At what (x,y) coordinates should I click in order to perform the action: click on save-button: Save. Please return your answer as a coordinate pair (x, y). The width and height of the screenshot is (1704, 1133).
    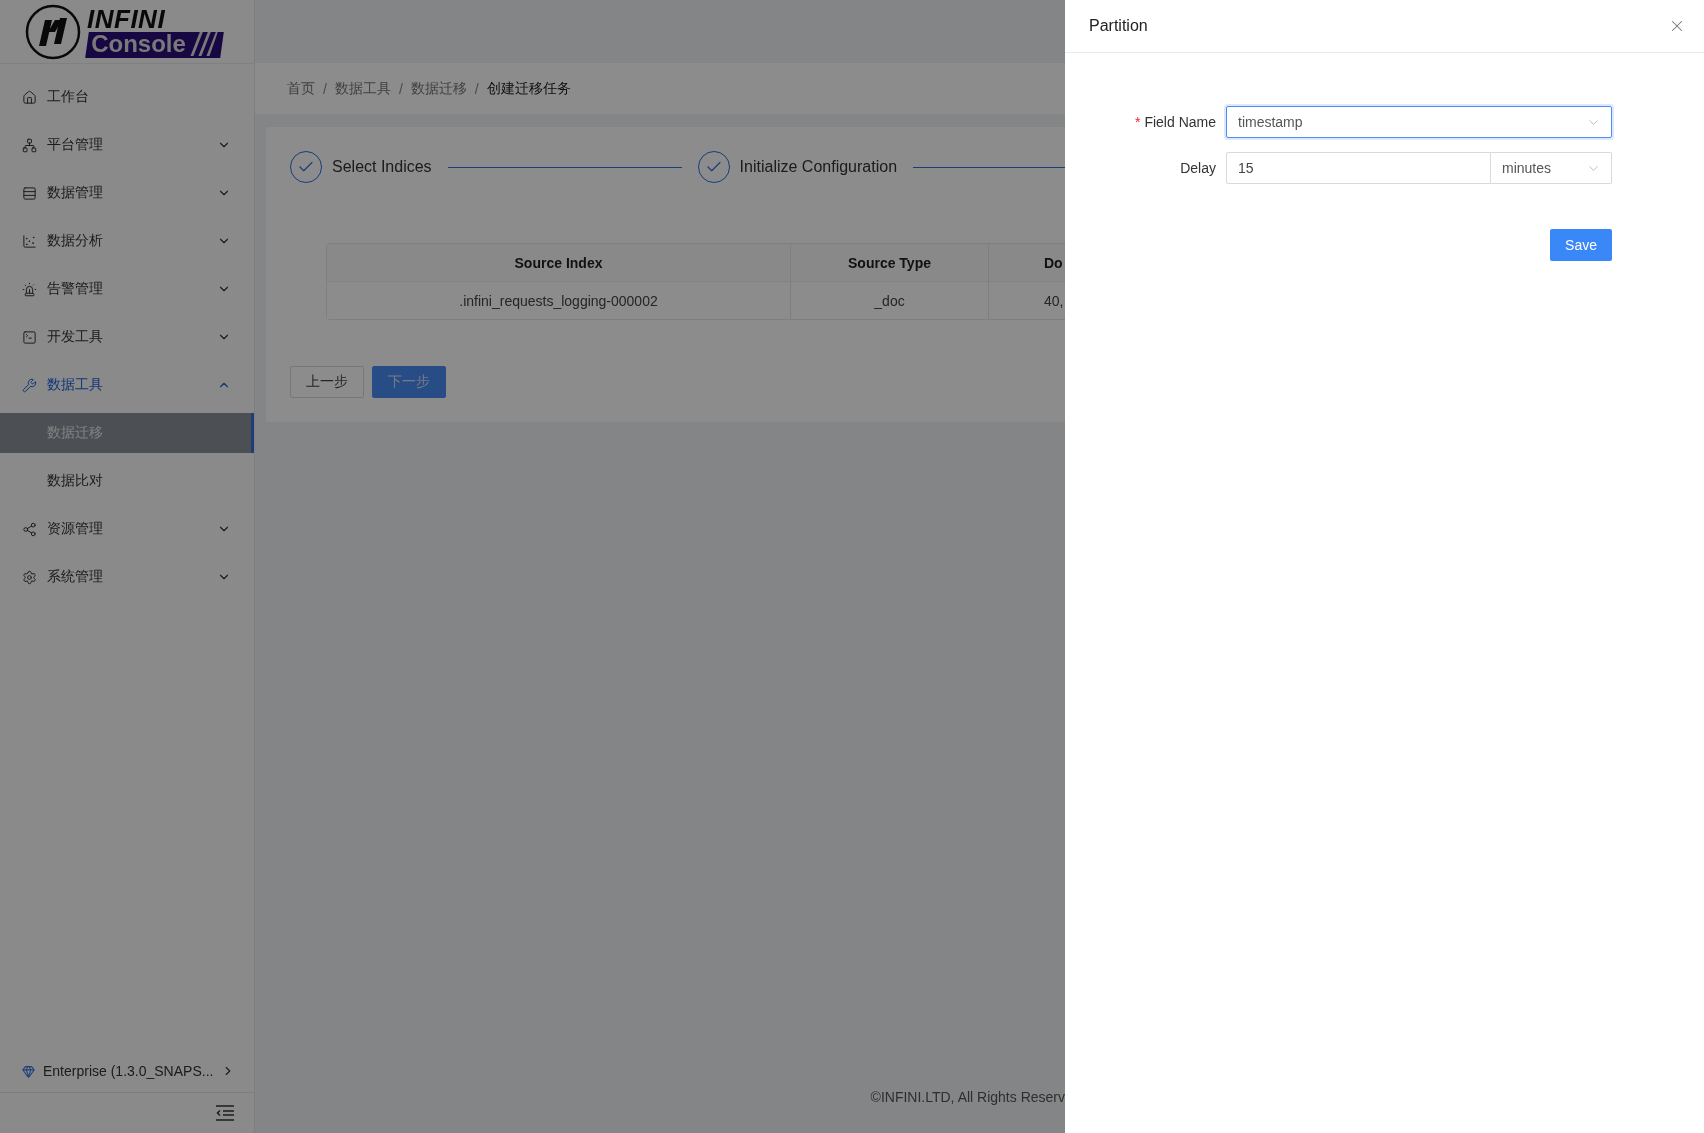
    Looking at the image, I should click on (1581, 245).